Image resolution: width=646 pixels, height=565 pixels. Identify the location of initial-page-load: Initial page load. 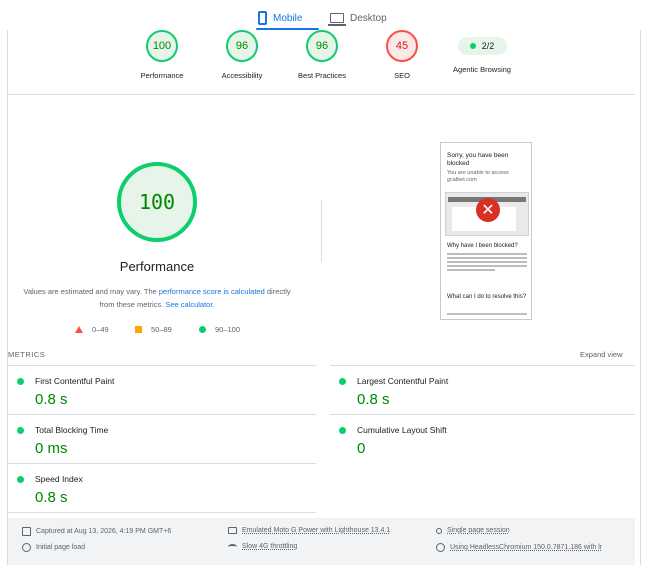
(53, 547).